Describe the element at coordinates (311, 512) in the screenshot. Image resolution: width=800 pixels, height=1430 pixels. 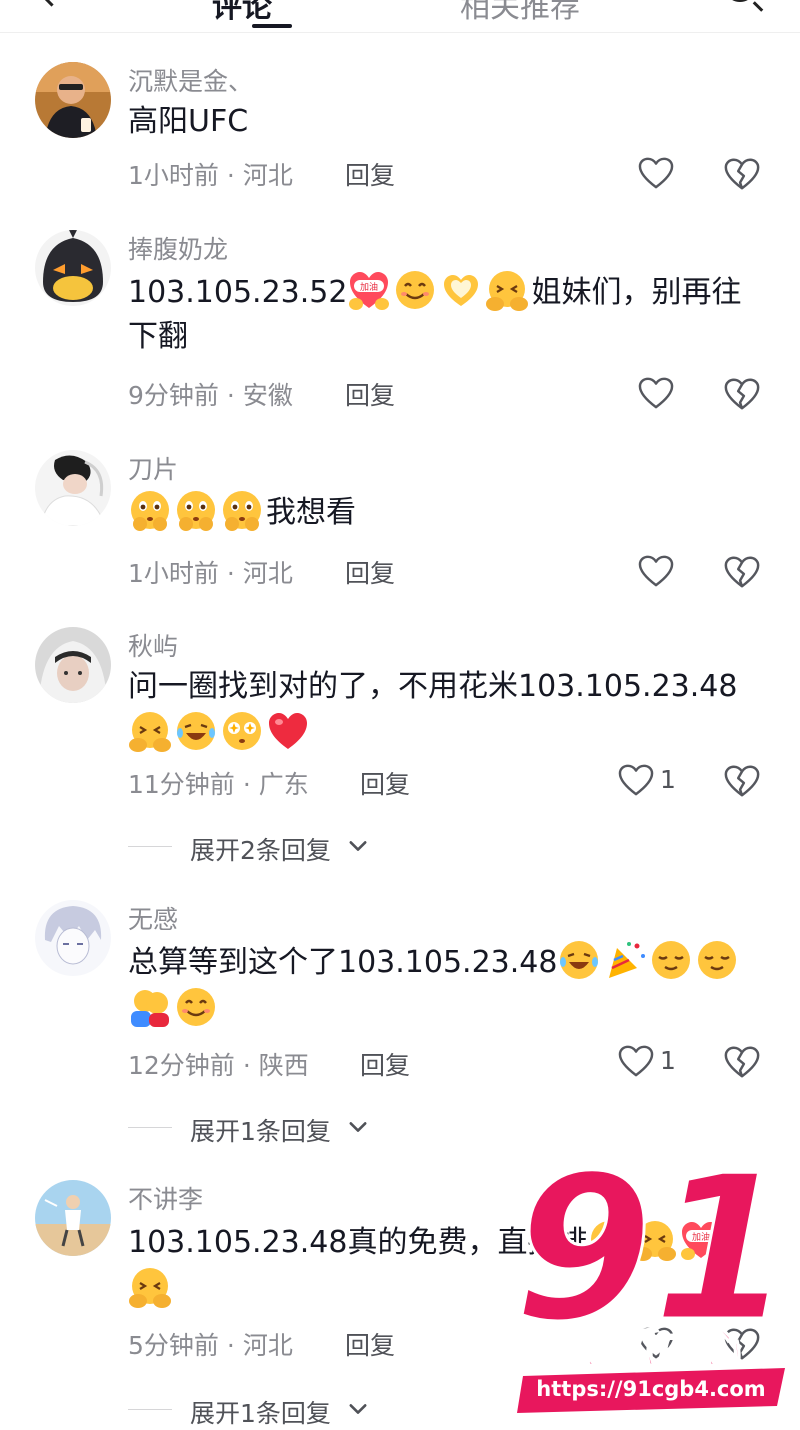
I see `comment-text-end: 我想看` at that location.